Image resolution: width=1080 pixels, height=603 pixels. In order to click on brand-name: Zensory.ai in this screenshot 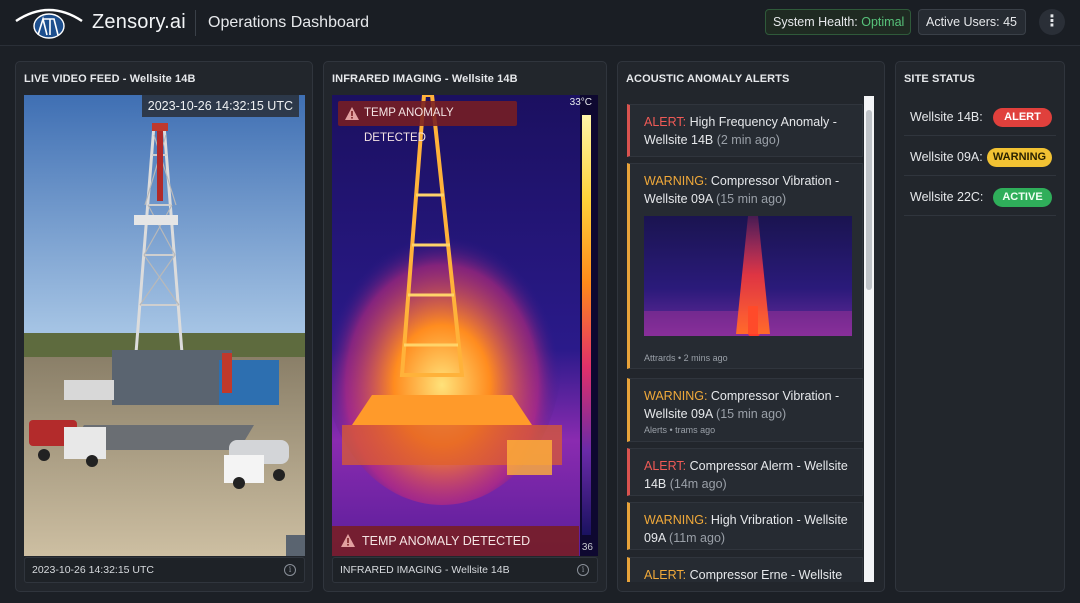, I will do `click(139, 22)`.